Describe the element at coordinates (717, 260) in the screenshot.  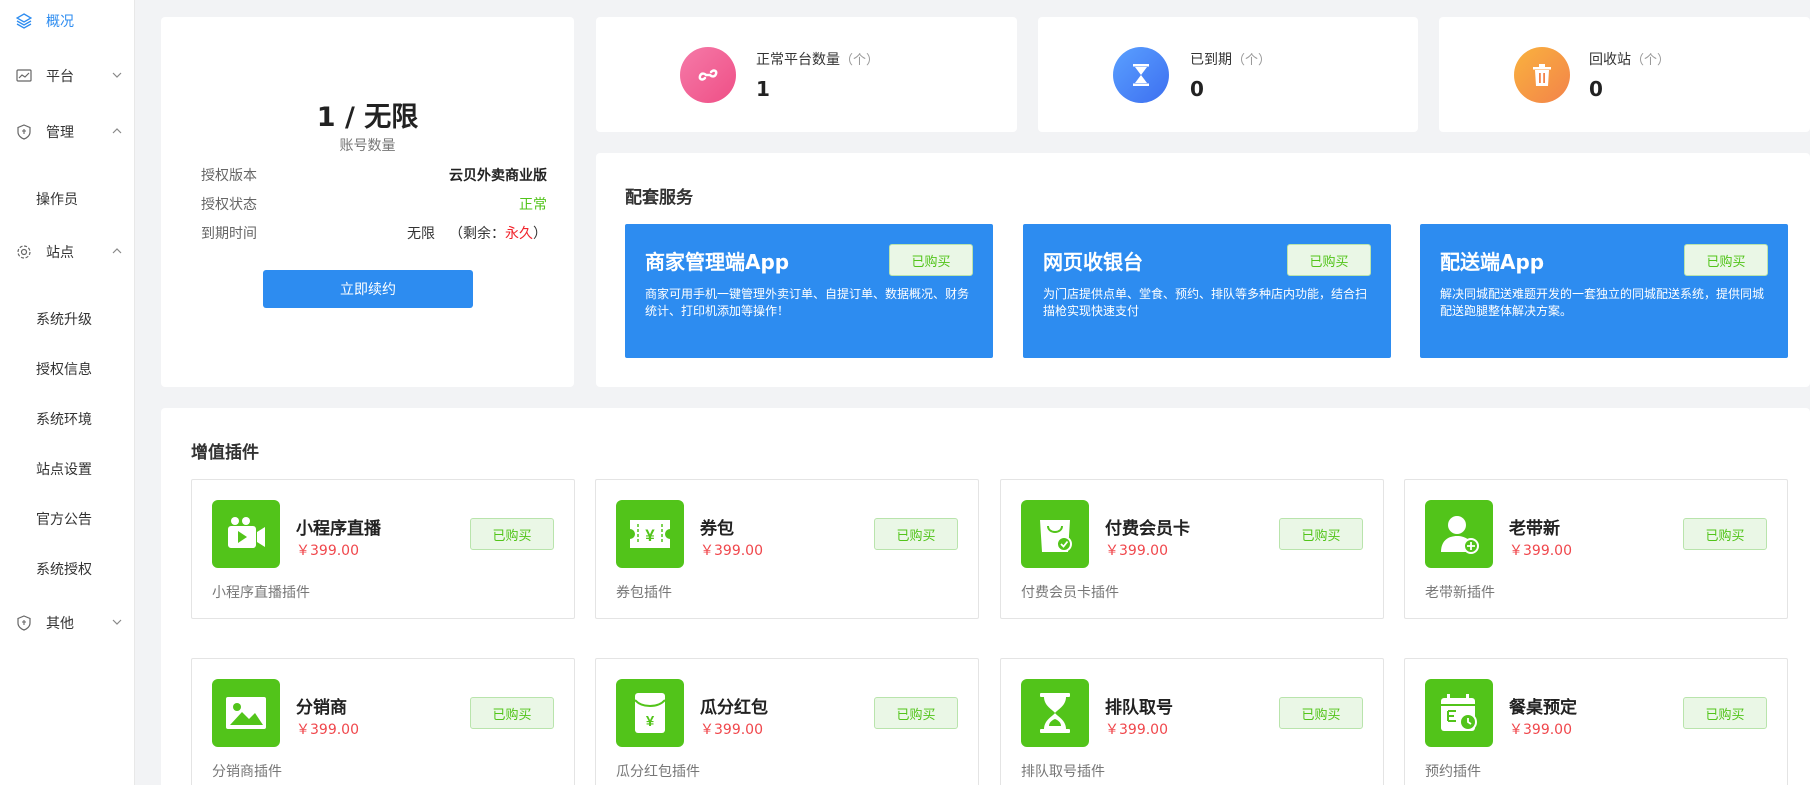
I see `service-title: 商家管理端App` at that location.